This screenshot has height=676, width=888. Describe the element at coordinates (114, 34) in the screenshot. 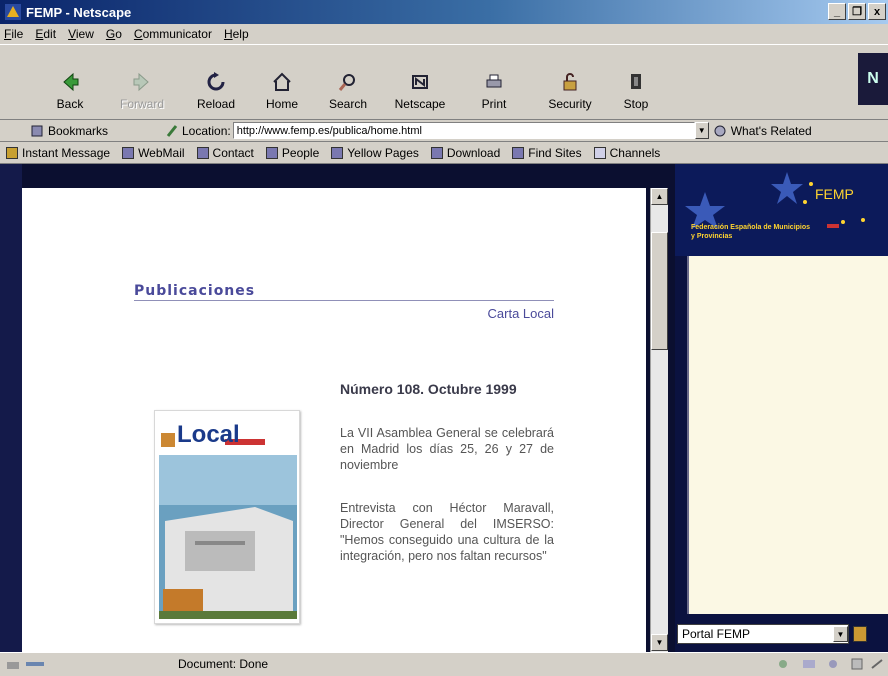

I see `menu-go: Go` at that location.